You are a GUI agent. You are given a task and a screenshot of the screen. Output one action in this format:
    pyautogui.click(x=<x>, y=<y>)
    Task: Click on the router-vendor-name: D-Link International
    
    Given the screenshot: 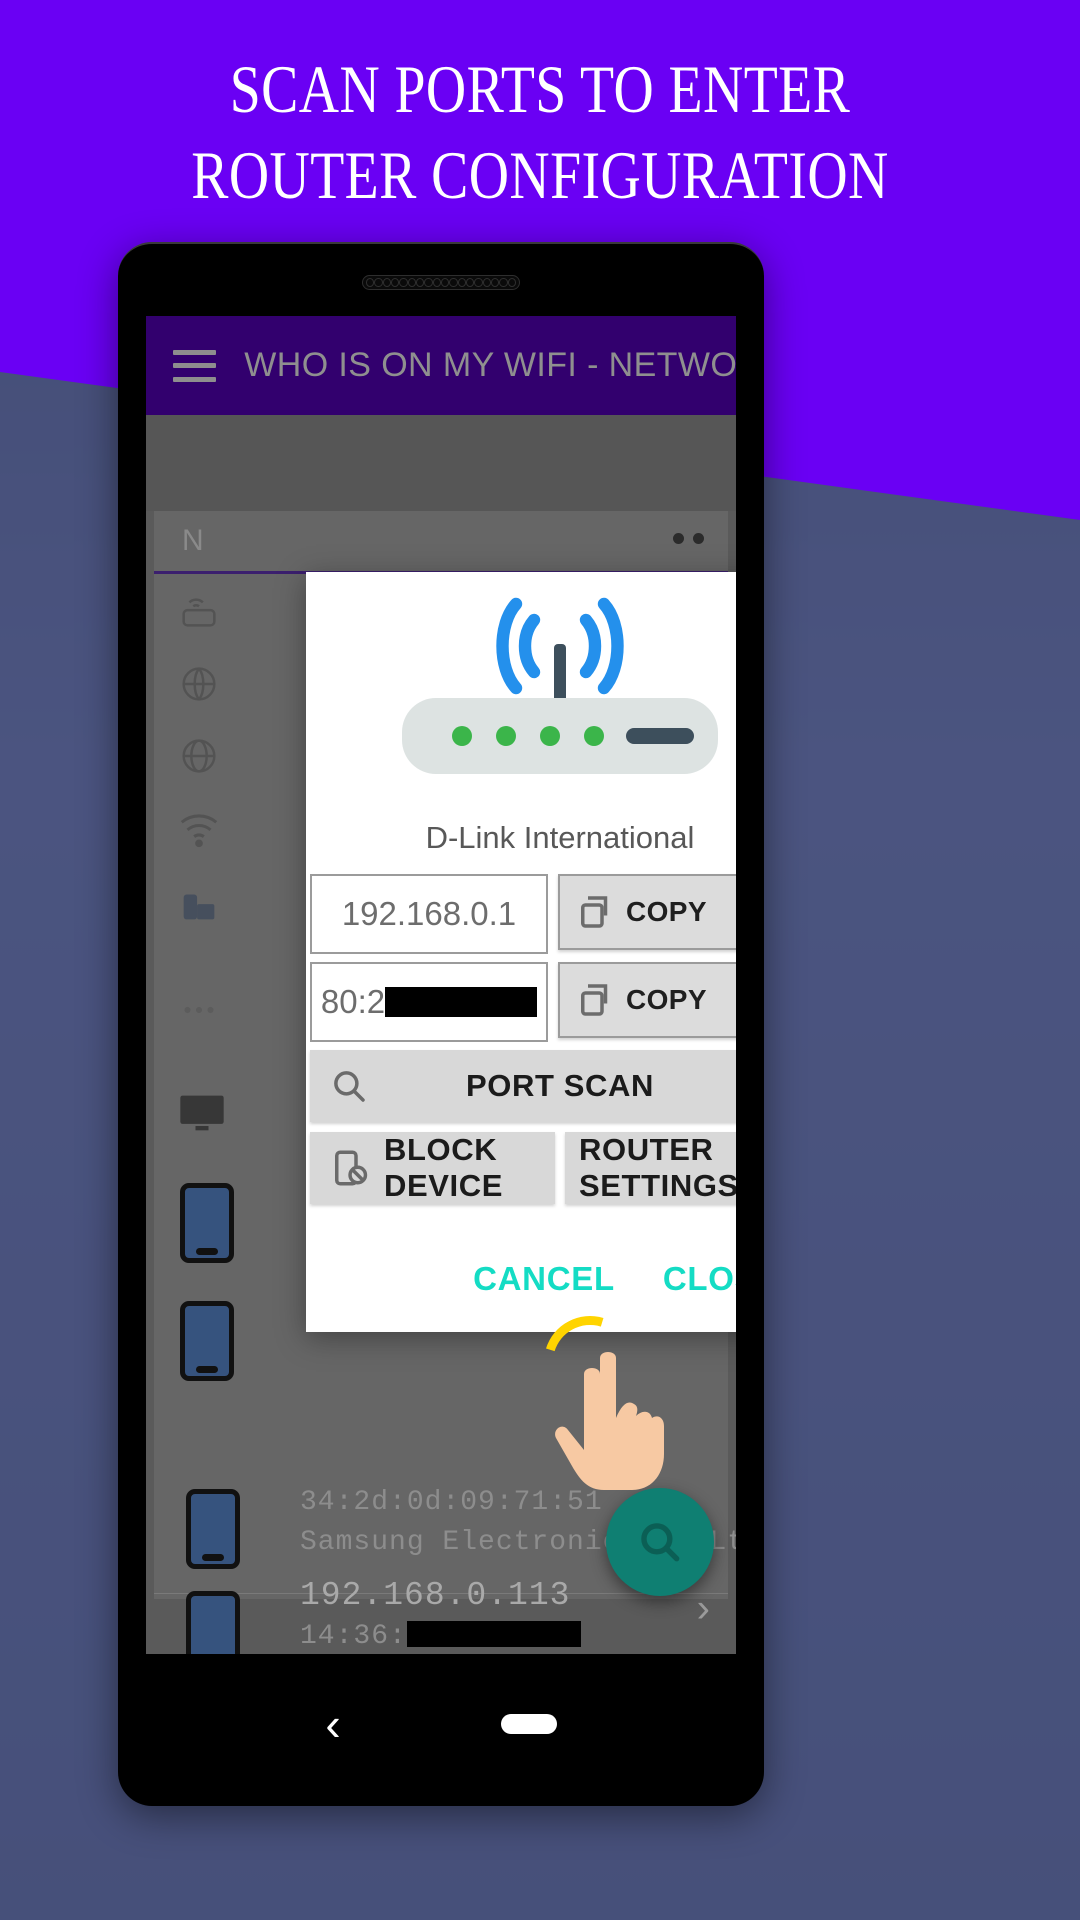 What is the action you would take?
    pyautogui.click(x=560, y=837)
    